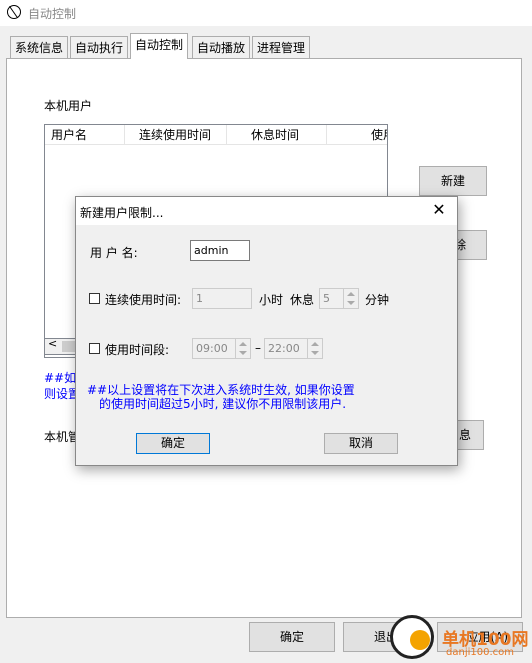 This screenshot has height=663, width=532. What do you see at coordinates (176, 135) in the screenshot?
I see `column-header-continuous-time: 连续使用时间` at bounding box center [176, 135].